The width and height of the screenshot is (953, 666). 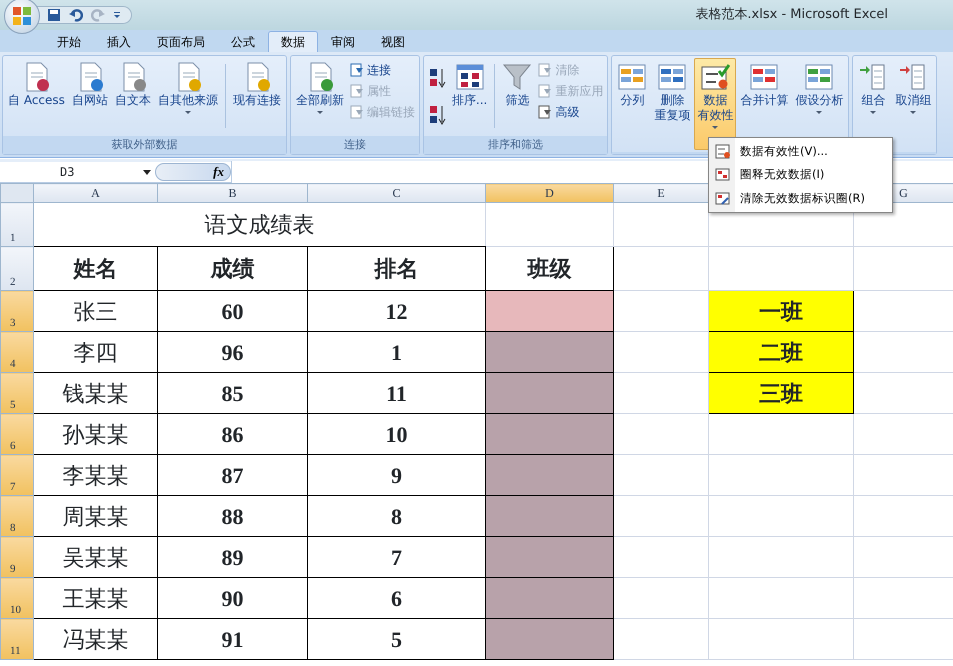 I want to click on ribbon-button: 分列, so click(x=632, y=104).